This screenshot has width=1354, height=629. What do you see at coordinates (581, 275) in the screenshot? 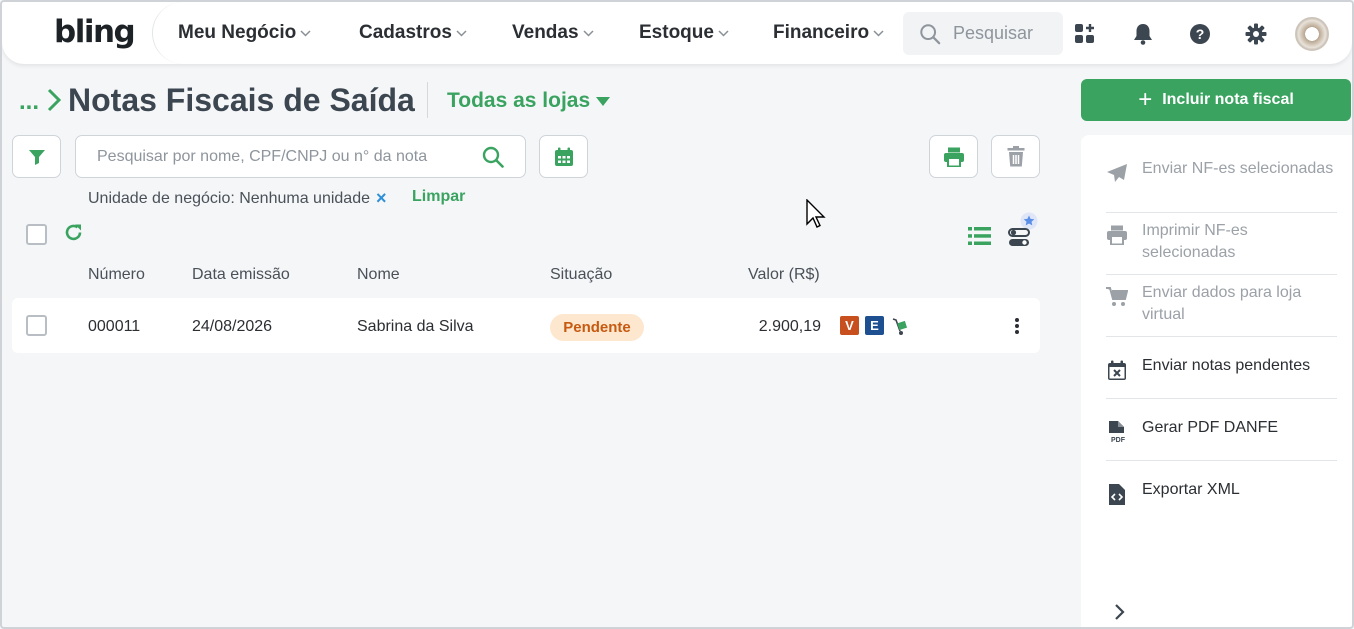
I see `col-situacao: Situação` at bounding box center [581, 275].